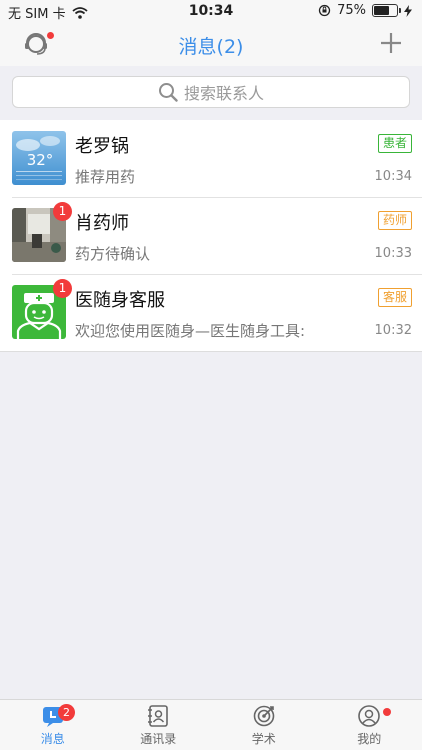  I want to click on contacts-icon, so click(158, 716).